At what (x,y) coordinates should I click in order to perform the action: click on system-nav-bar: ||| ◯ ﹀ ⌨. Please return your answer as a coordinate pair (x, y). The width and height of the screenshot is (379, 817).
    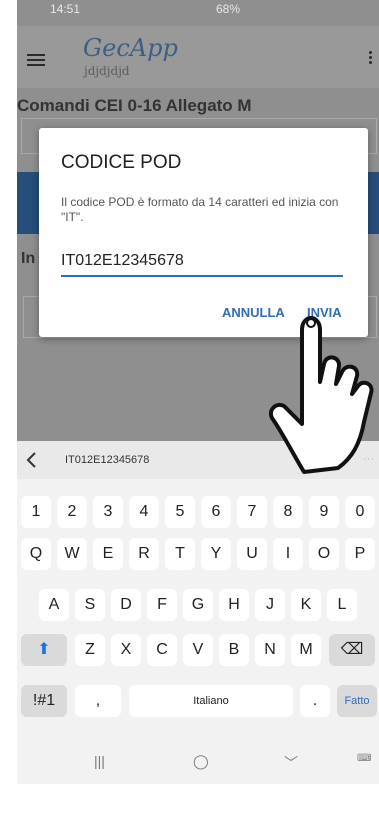
    Looking at the image, I should click on (198, 762).